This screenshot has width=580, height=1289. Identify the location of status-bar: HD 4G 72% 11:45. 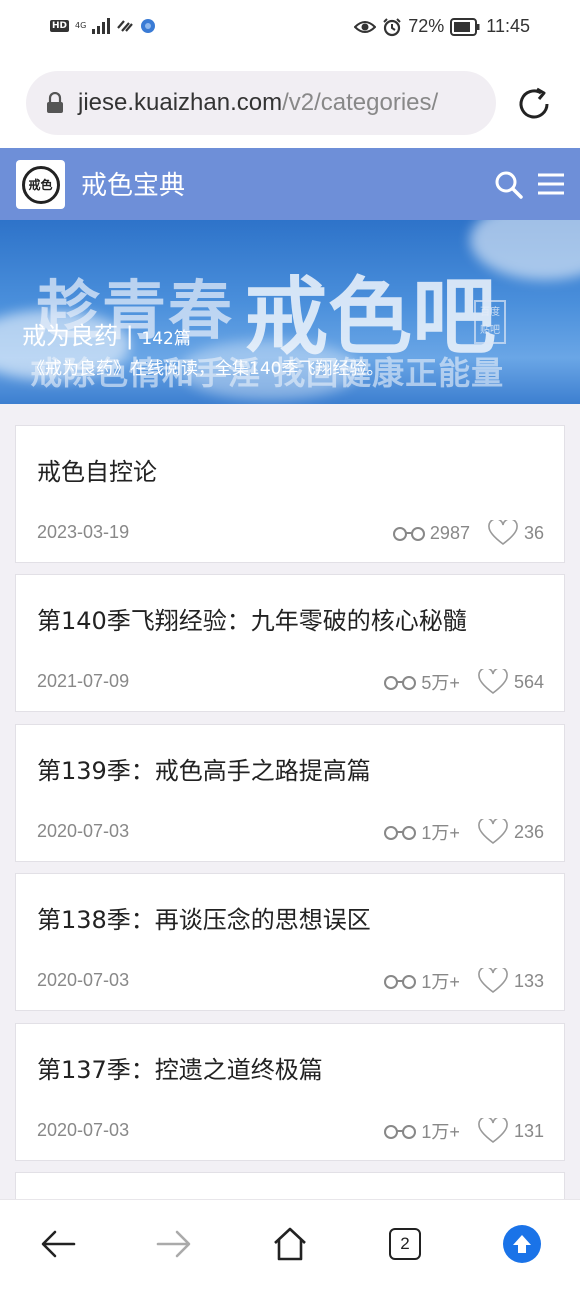
(290, 29).